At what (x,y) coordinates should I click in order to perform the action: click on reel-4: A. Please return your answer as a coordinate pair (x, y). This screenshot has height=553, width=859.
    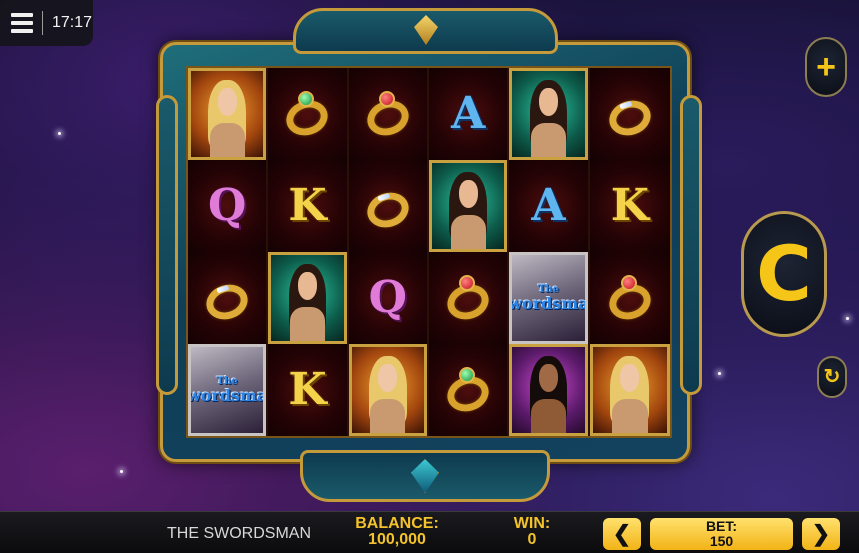
    Looking at the image, I should click on (469, 252).